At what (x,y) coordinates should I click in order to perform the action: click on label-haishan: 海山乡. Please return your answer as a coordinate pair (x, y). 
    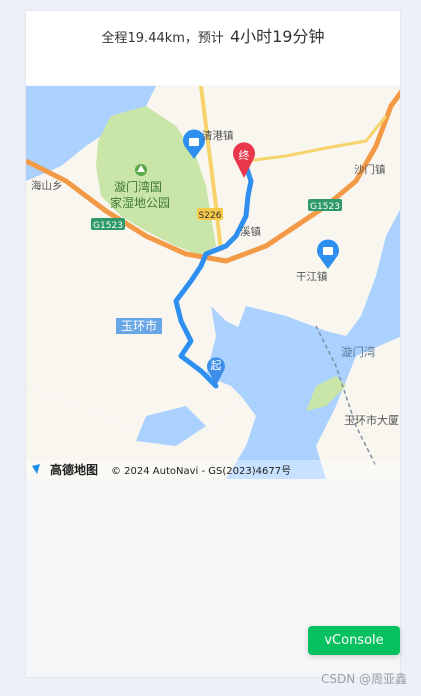
    Looking at the image, I should click on (47, 185).